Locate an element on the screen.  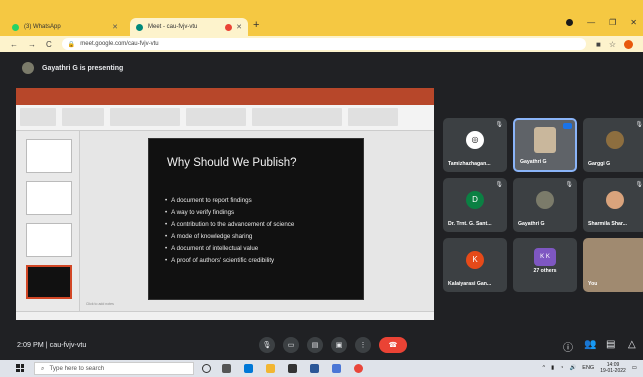
activities-icon: △ is located at coordinates (632, 344).